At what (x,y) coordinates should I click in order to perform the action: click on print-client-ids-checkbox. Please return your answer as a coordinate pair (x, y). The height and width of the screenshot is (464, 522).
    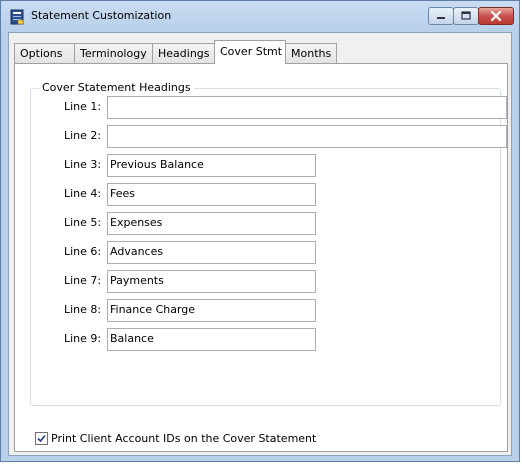
    Looking at the image, I should click on (41, 438).